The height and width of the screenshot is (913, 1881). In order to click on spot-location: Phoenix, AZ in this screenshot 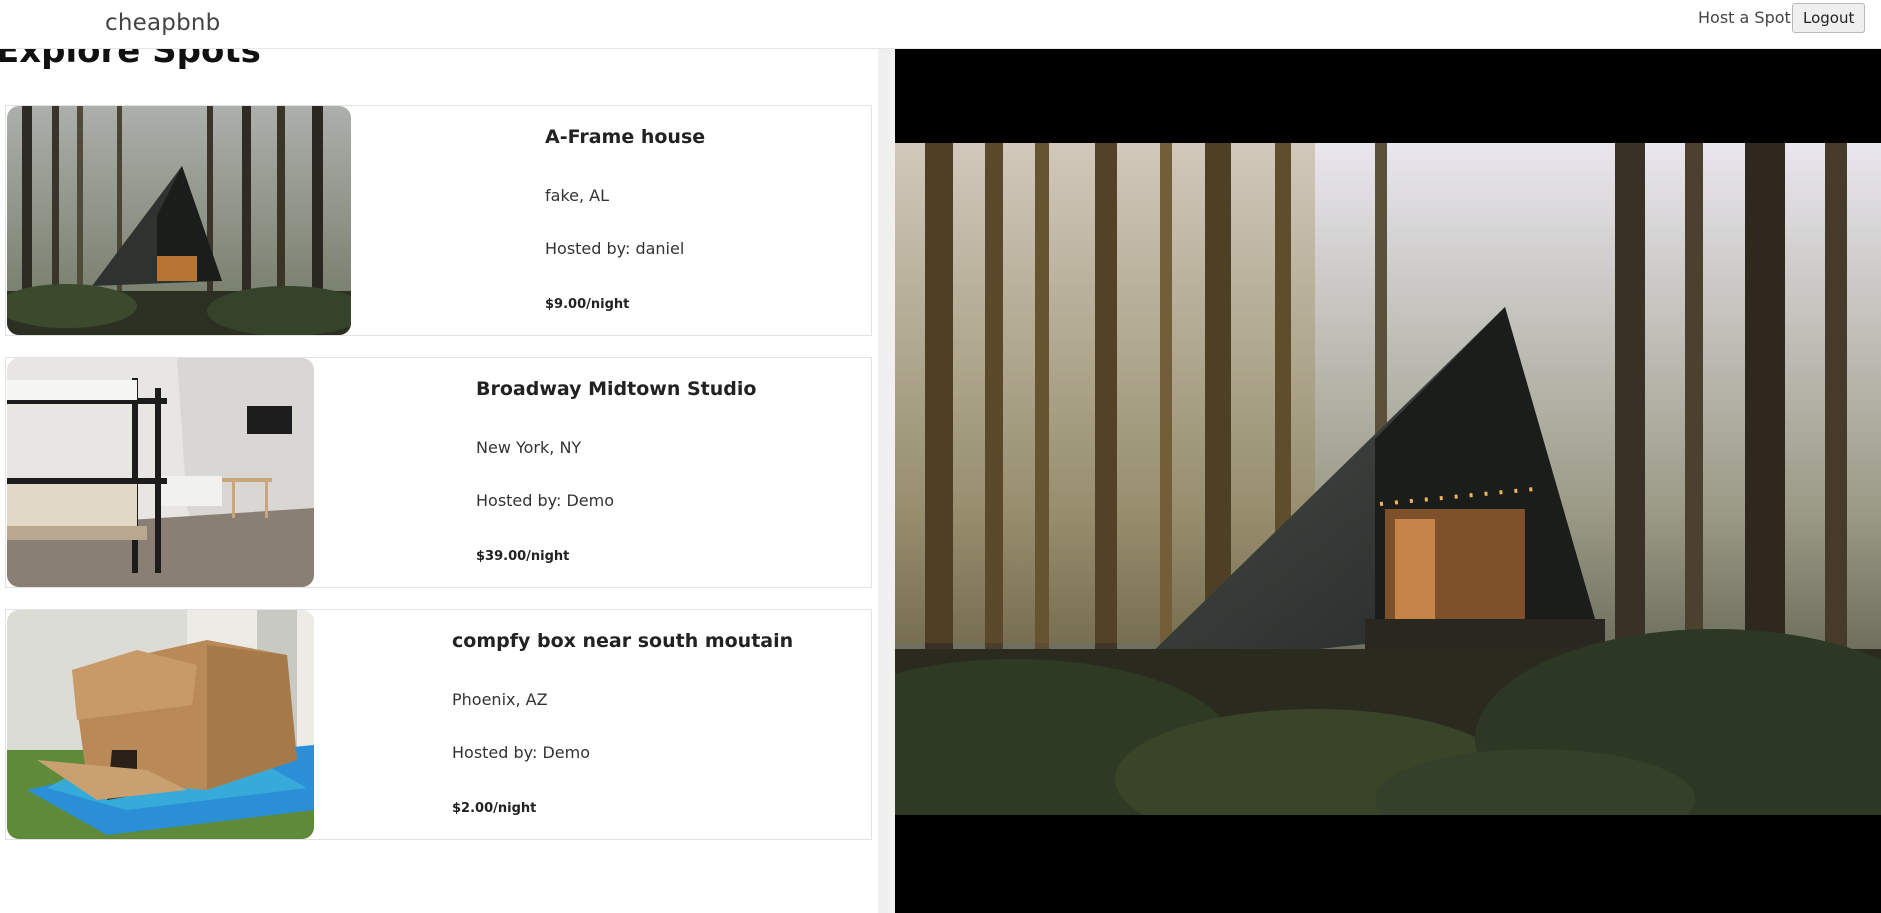, I will do `click(500, 699)`.